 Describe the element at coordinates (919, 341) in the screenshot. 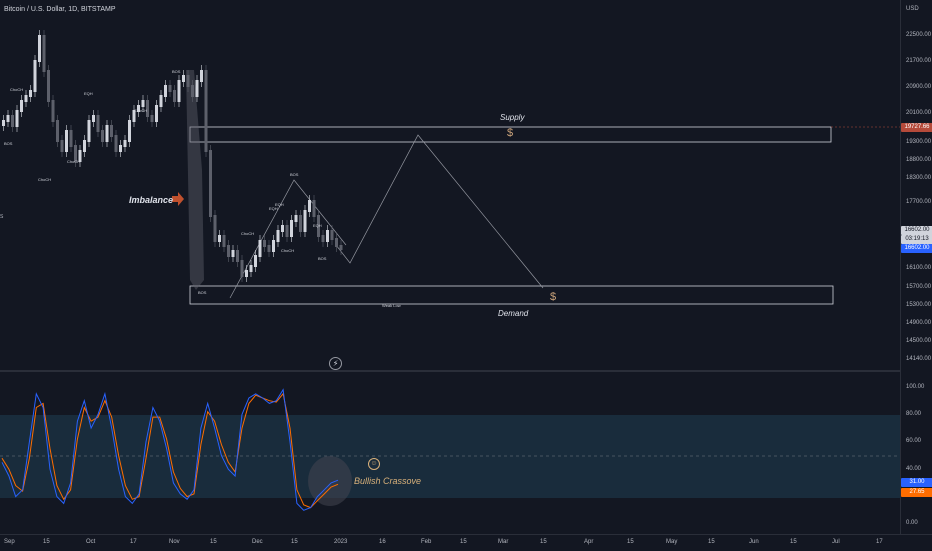

I see `price-tick: 14500.00` at that location.